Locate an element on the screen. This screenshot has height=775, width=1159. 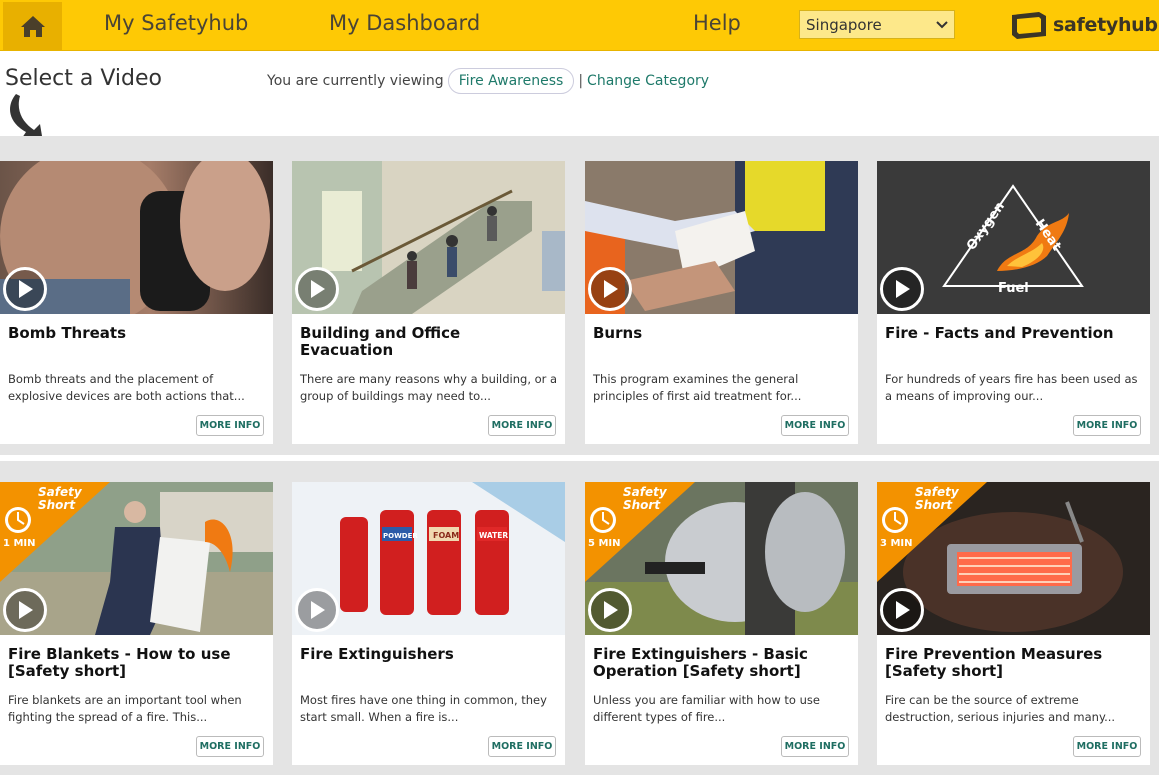
nav-my-safetyhub: My Safetyhub is located at coordinates (176, 23).